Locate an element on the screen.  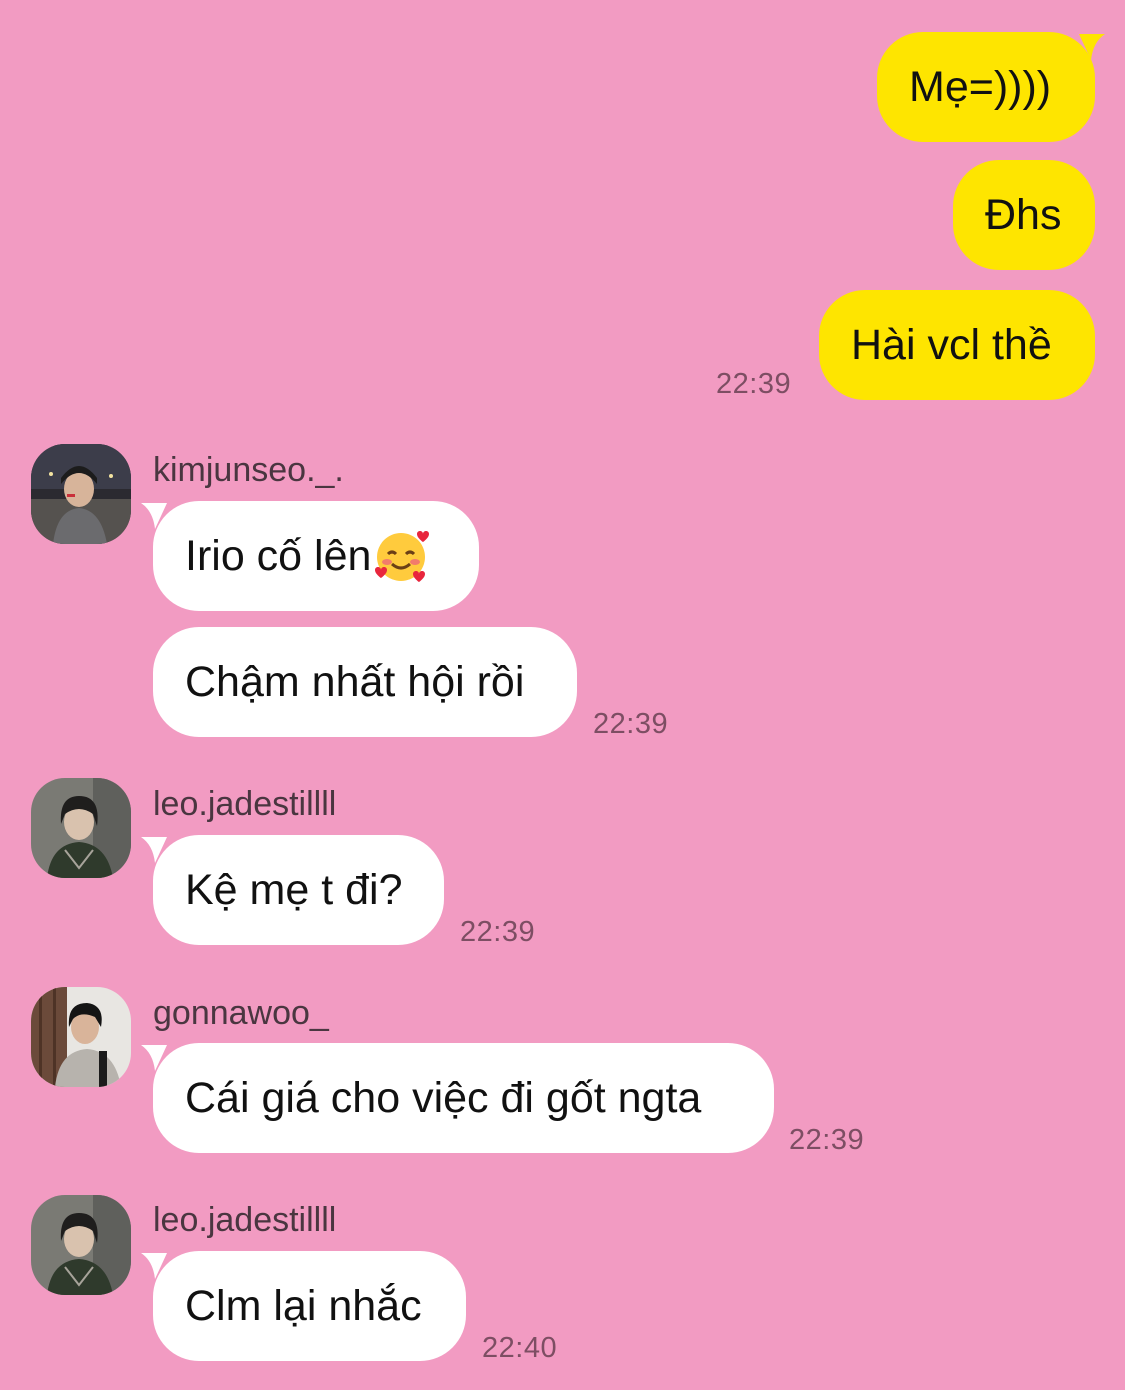
message-text: Mẹ=)))) is located at coordinates (980, 86).